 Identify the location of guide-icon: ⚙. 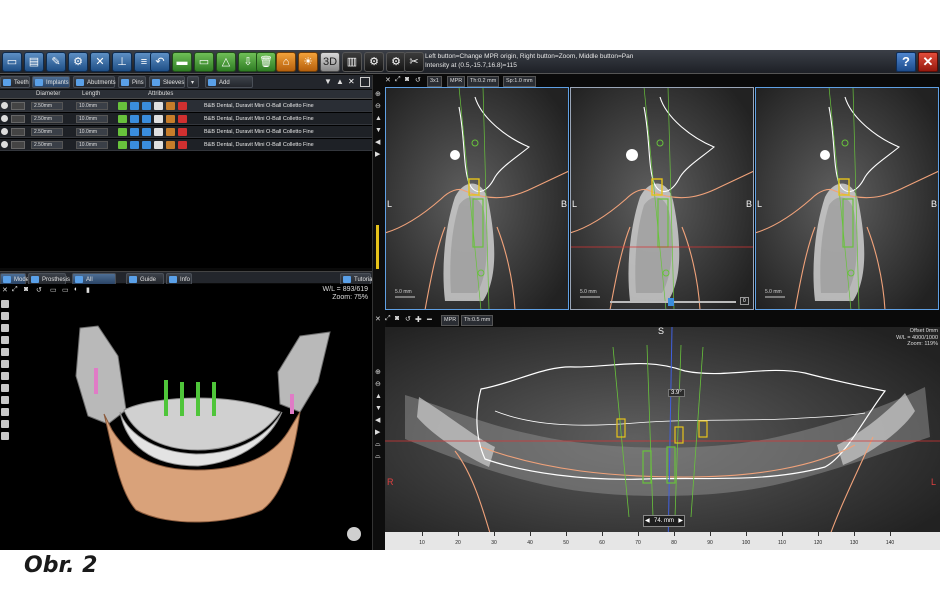
(396, 62).